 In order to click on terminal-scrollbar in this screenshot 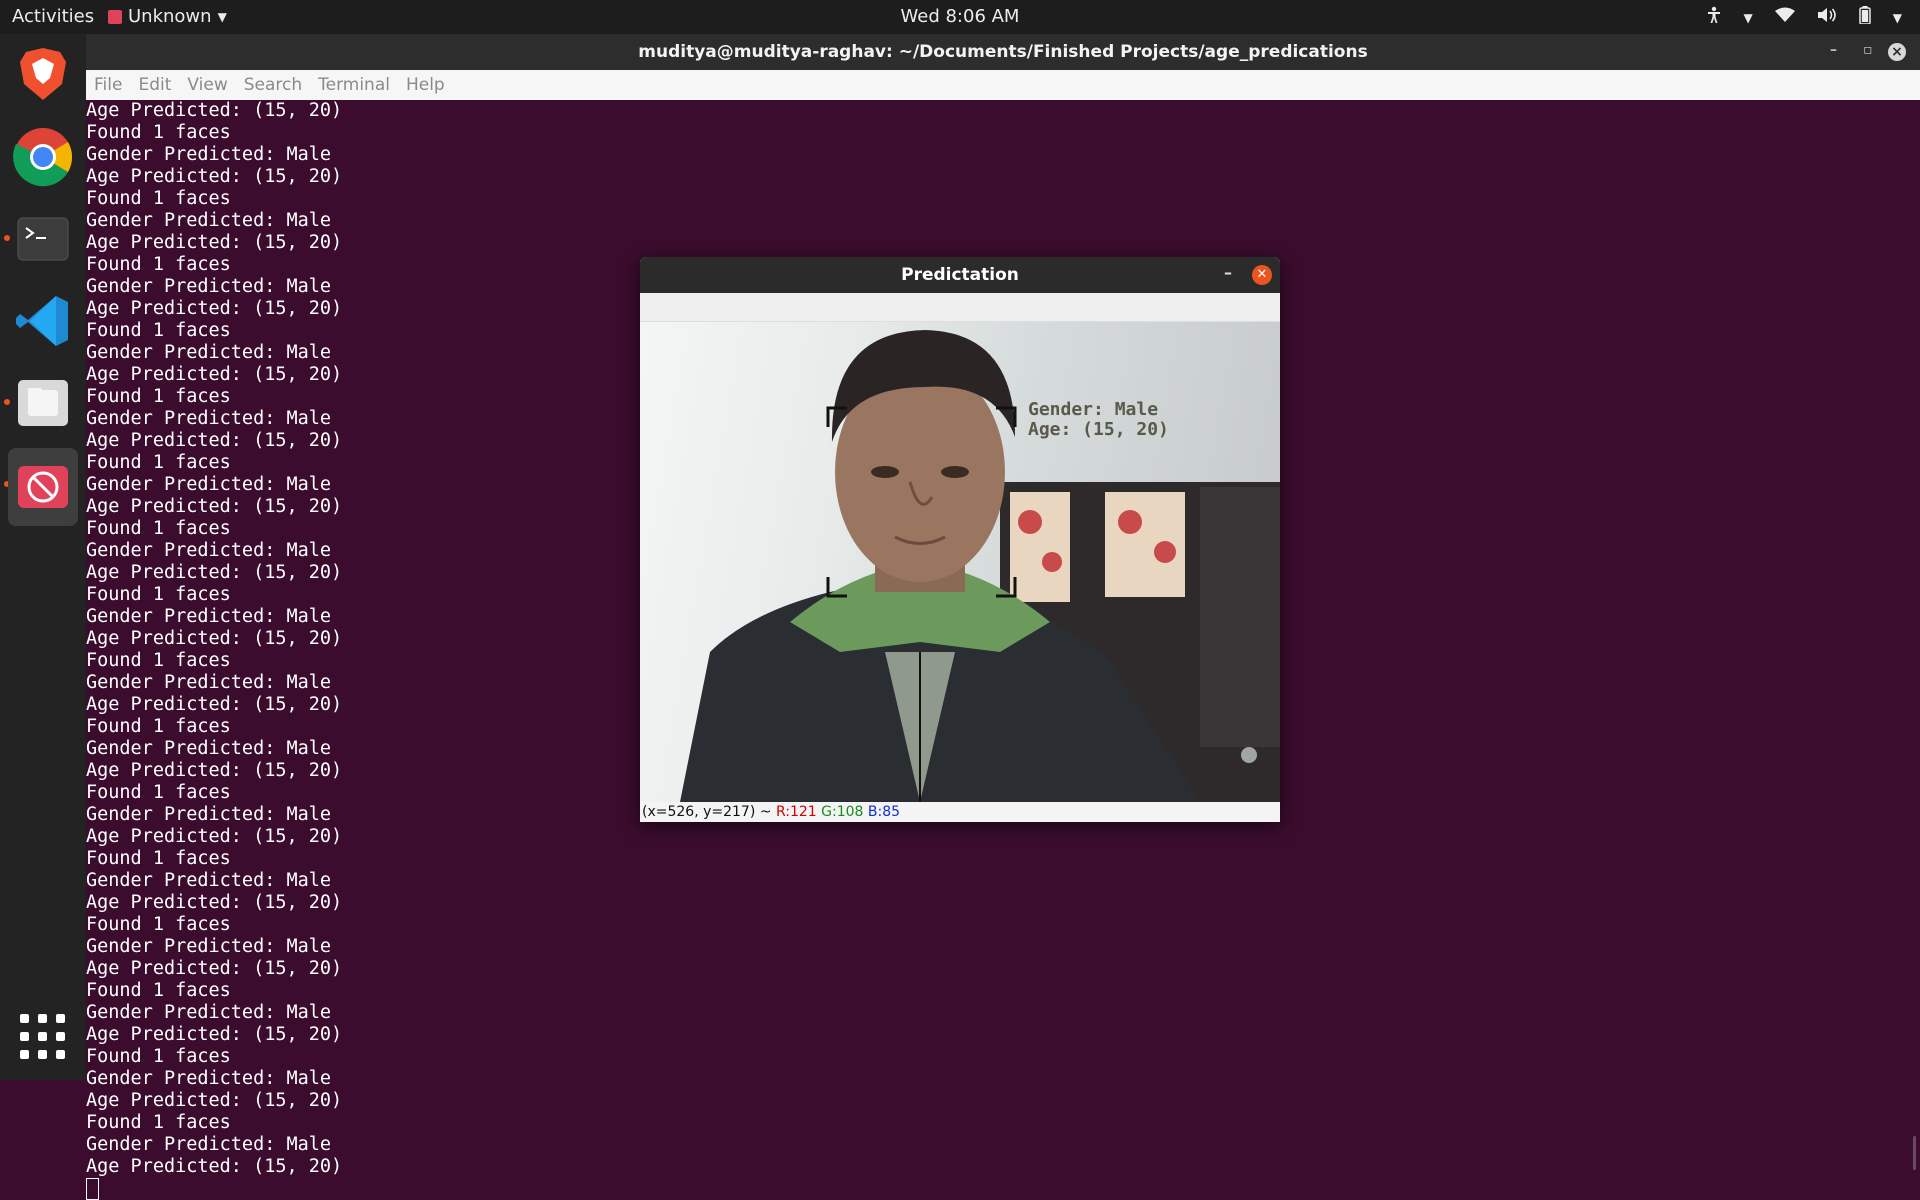, I will do `click(1914, 1153)`.